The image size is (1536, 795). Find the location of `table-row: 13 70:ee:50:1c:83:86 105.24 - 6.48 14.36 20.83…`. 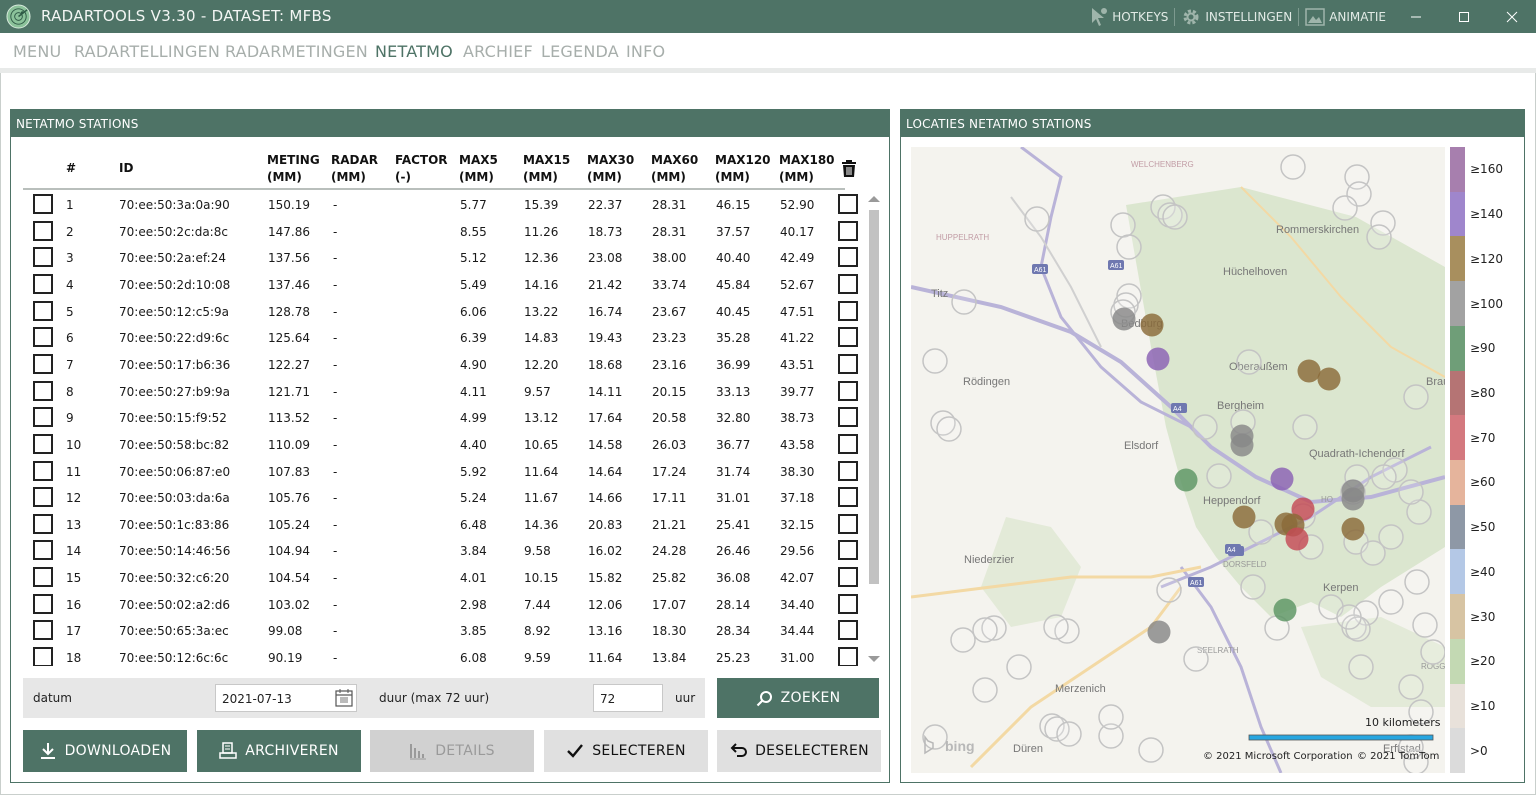

table-row: 13 70:ee:50:1c:83:86 105.24 - 6.48 14.36 20.83… is located at coordinates (444, 525).